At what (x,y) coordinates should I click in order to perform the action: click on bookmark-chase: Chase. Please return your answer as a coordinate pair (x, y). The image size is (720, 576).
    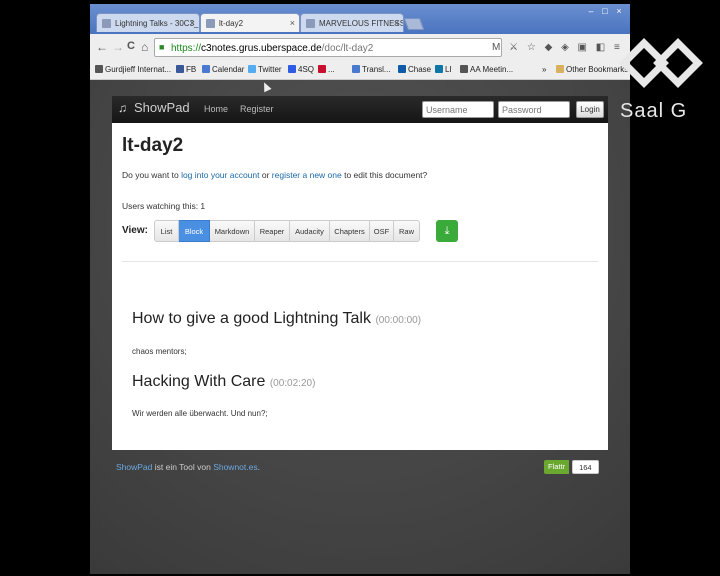
    Looking at the image, I should click on (414, 69).